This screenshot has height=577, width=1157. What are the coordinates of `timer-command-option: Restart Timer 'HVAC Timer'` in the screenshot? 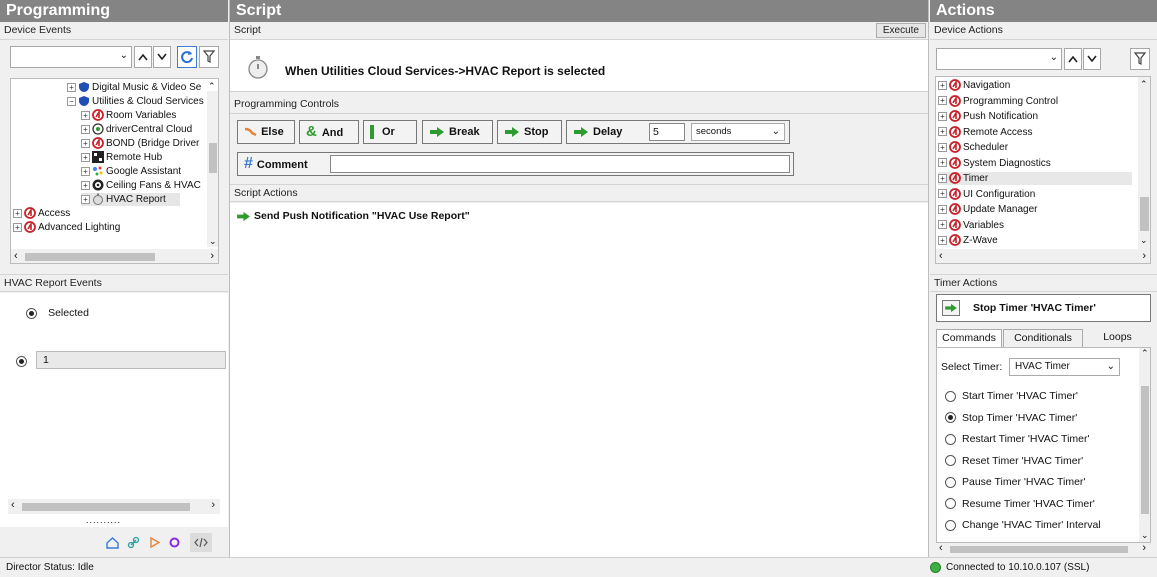 It's located at (1017, 439).